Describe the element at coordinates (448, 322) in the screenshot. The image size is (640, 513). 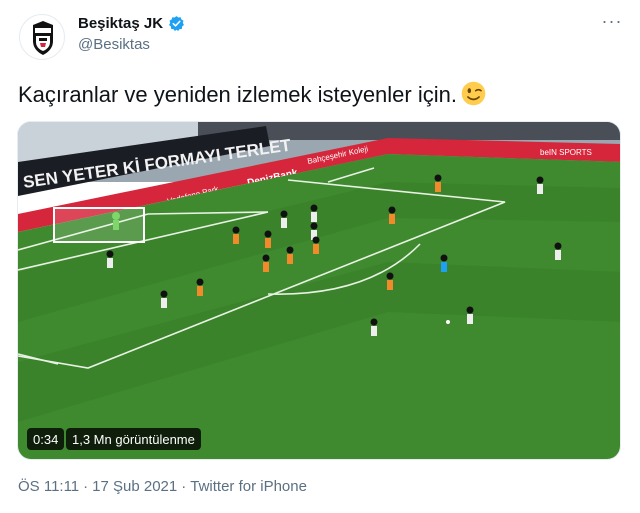
I see `ball` at that location.